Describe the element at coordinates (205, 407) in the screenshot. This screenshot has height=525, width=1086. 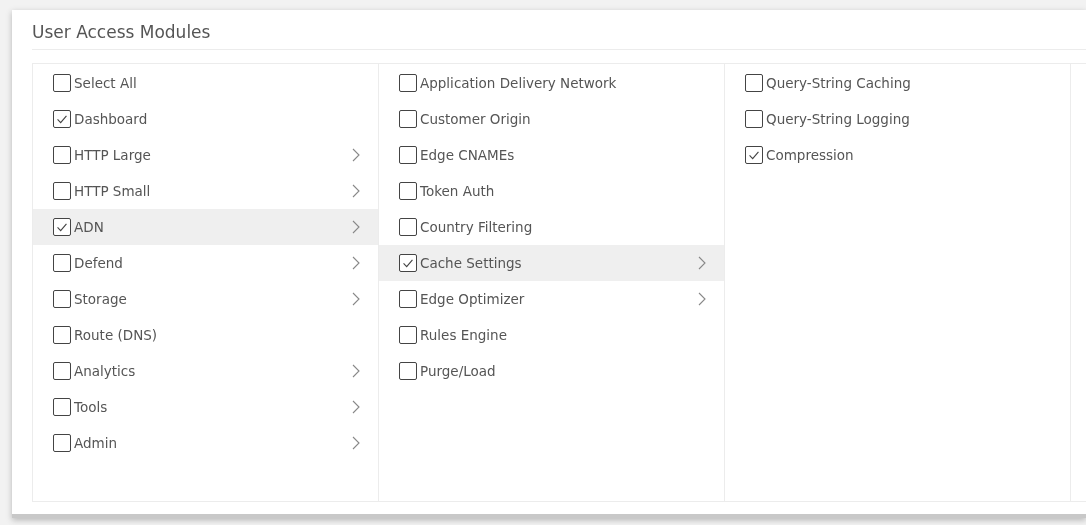
I see `module-item: Tools` at that location.